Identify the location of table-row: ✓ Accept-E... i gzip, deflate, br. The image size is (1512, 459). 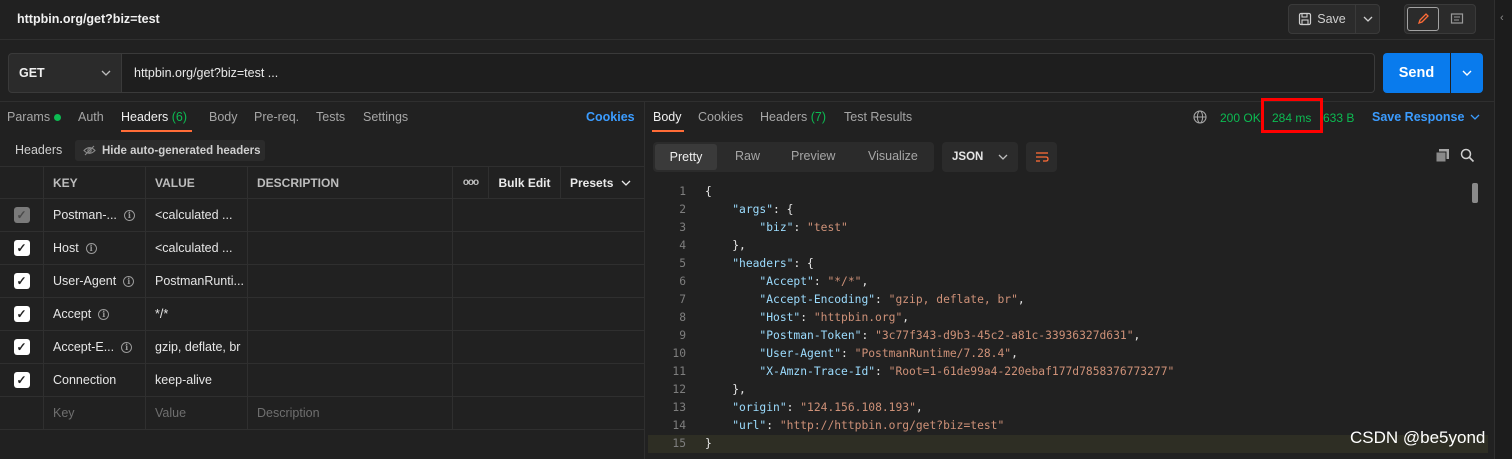
(322, 347).